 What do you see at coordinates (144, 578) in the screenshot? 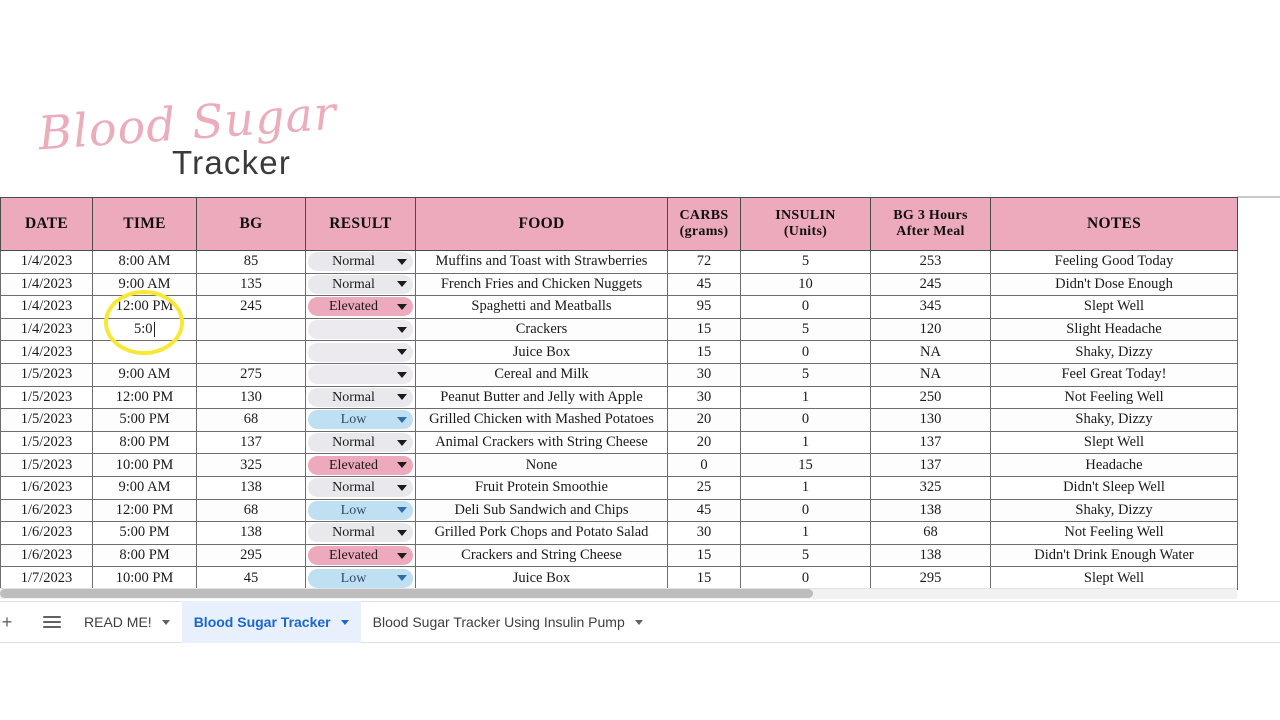
I see `cell-time: 10:00 PM` at bounding box center [144, 578].